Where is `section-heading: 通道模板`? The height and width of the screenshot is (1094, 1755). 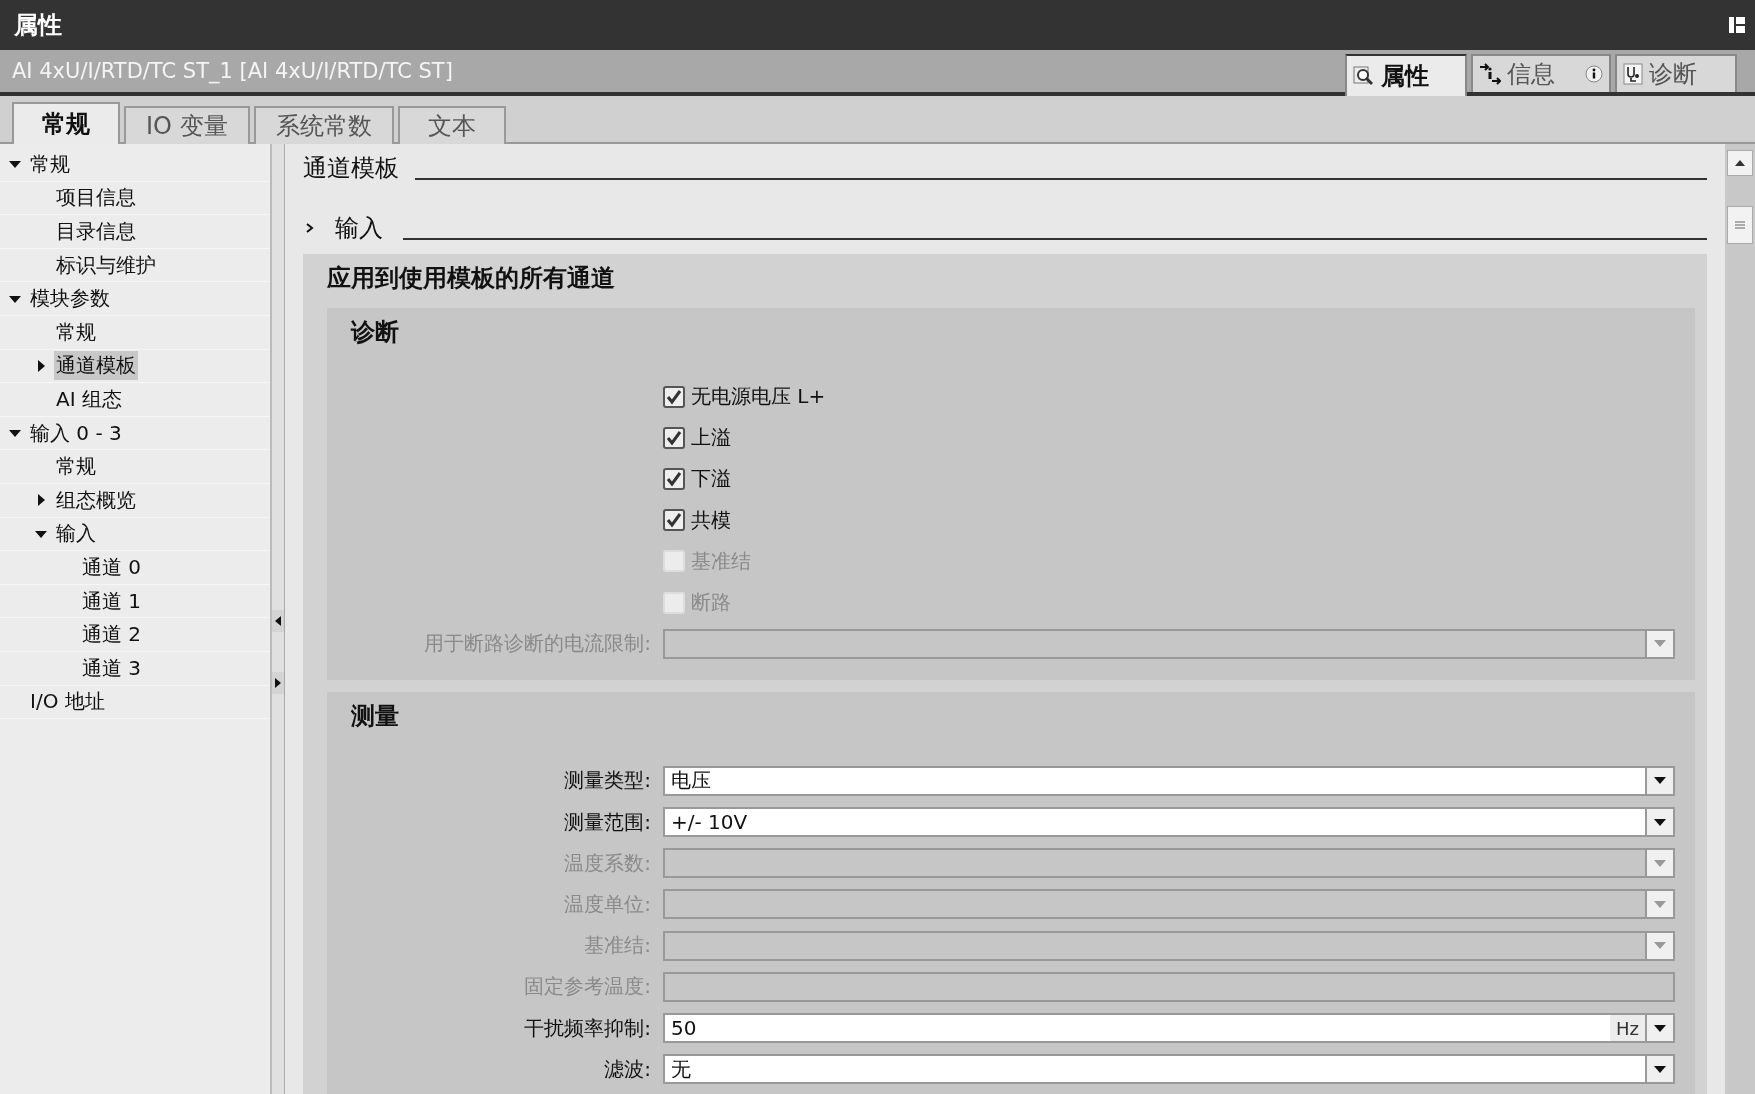 section-heading: 通道模板 is located at coordinates (351, 168).